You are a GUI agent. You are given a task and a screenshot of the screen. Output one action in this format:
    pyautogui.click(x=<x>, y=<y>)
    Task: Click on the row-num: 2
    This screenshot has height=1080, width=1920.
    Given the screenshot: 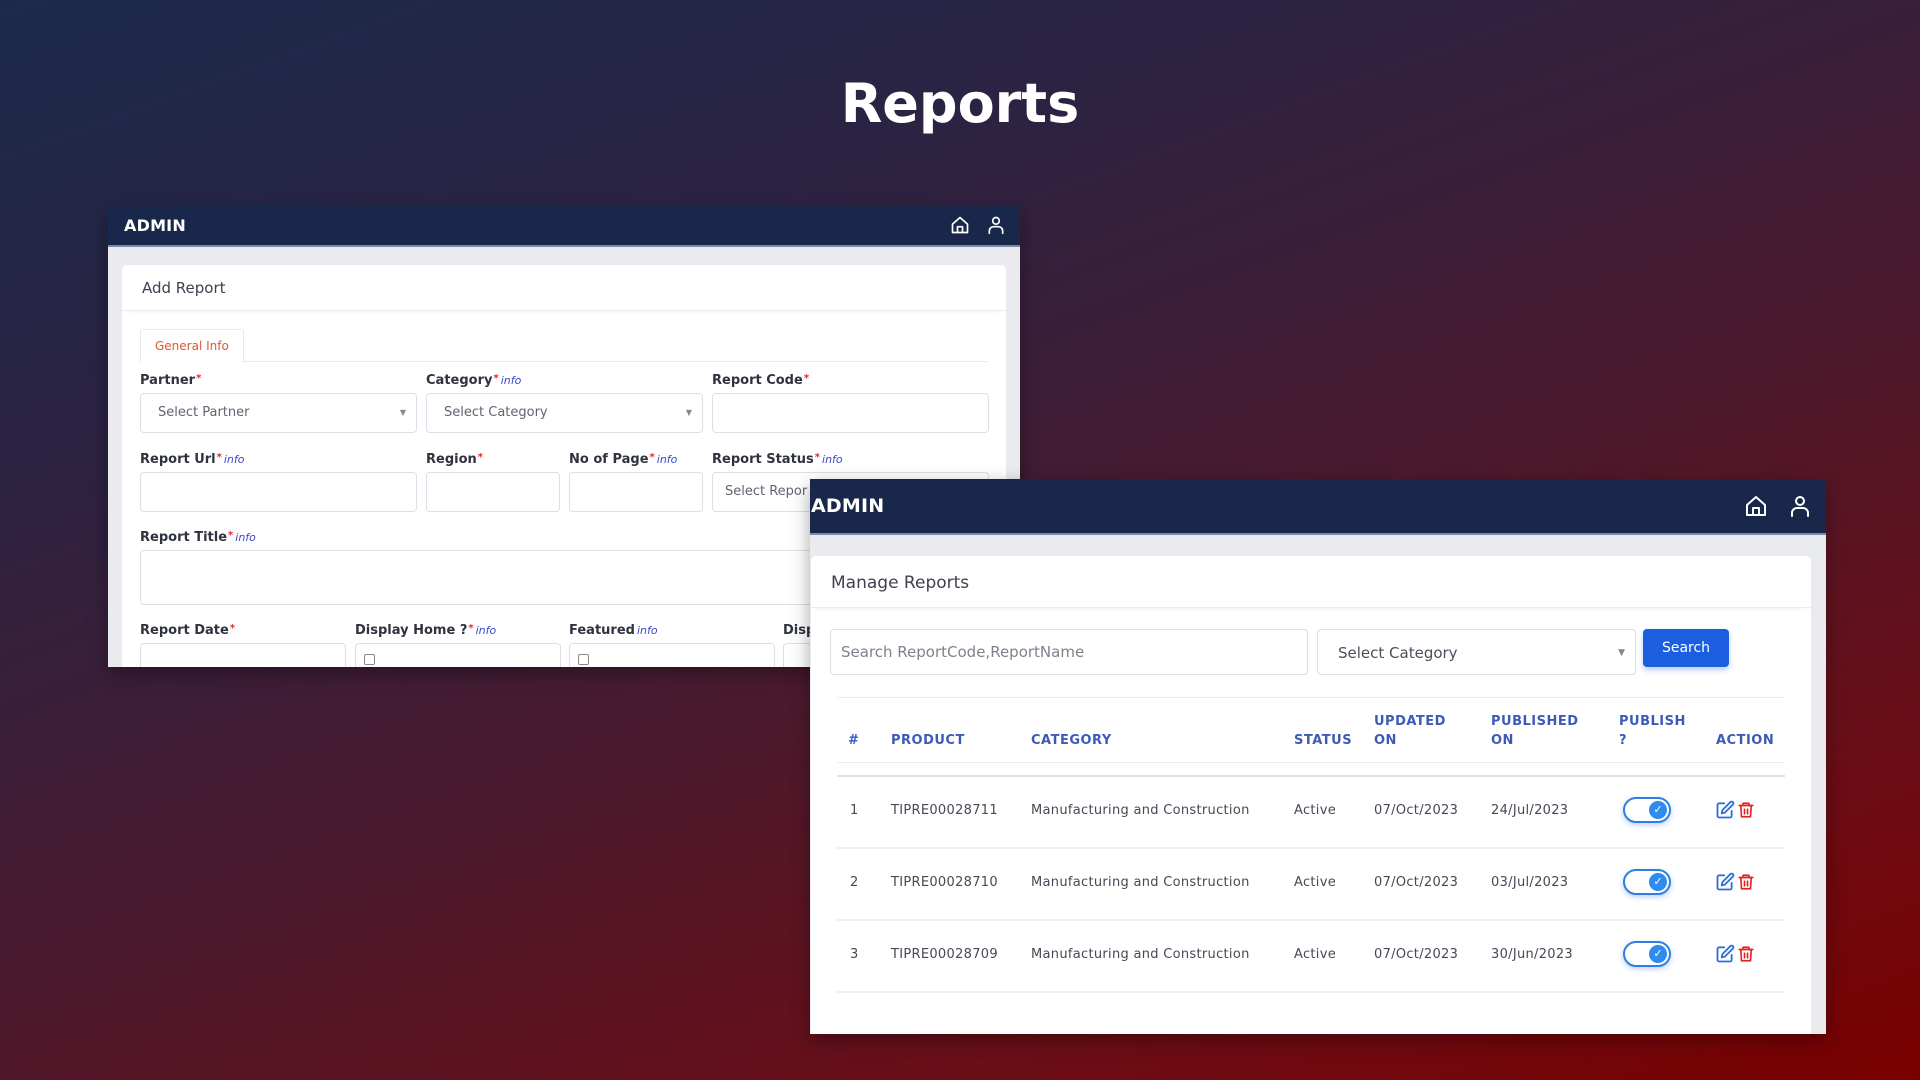 What is the action you would take?
    pyautogui.click(x=854, y=882)
    